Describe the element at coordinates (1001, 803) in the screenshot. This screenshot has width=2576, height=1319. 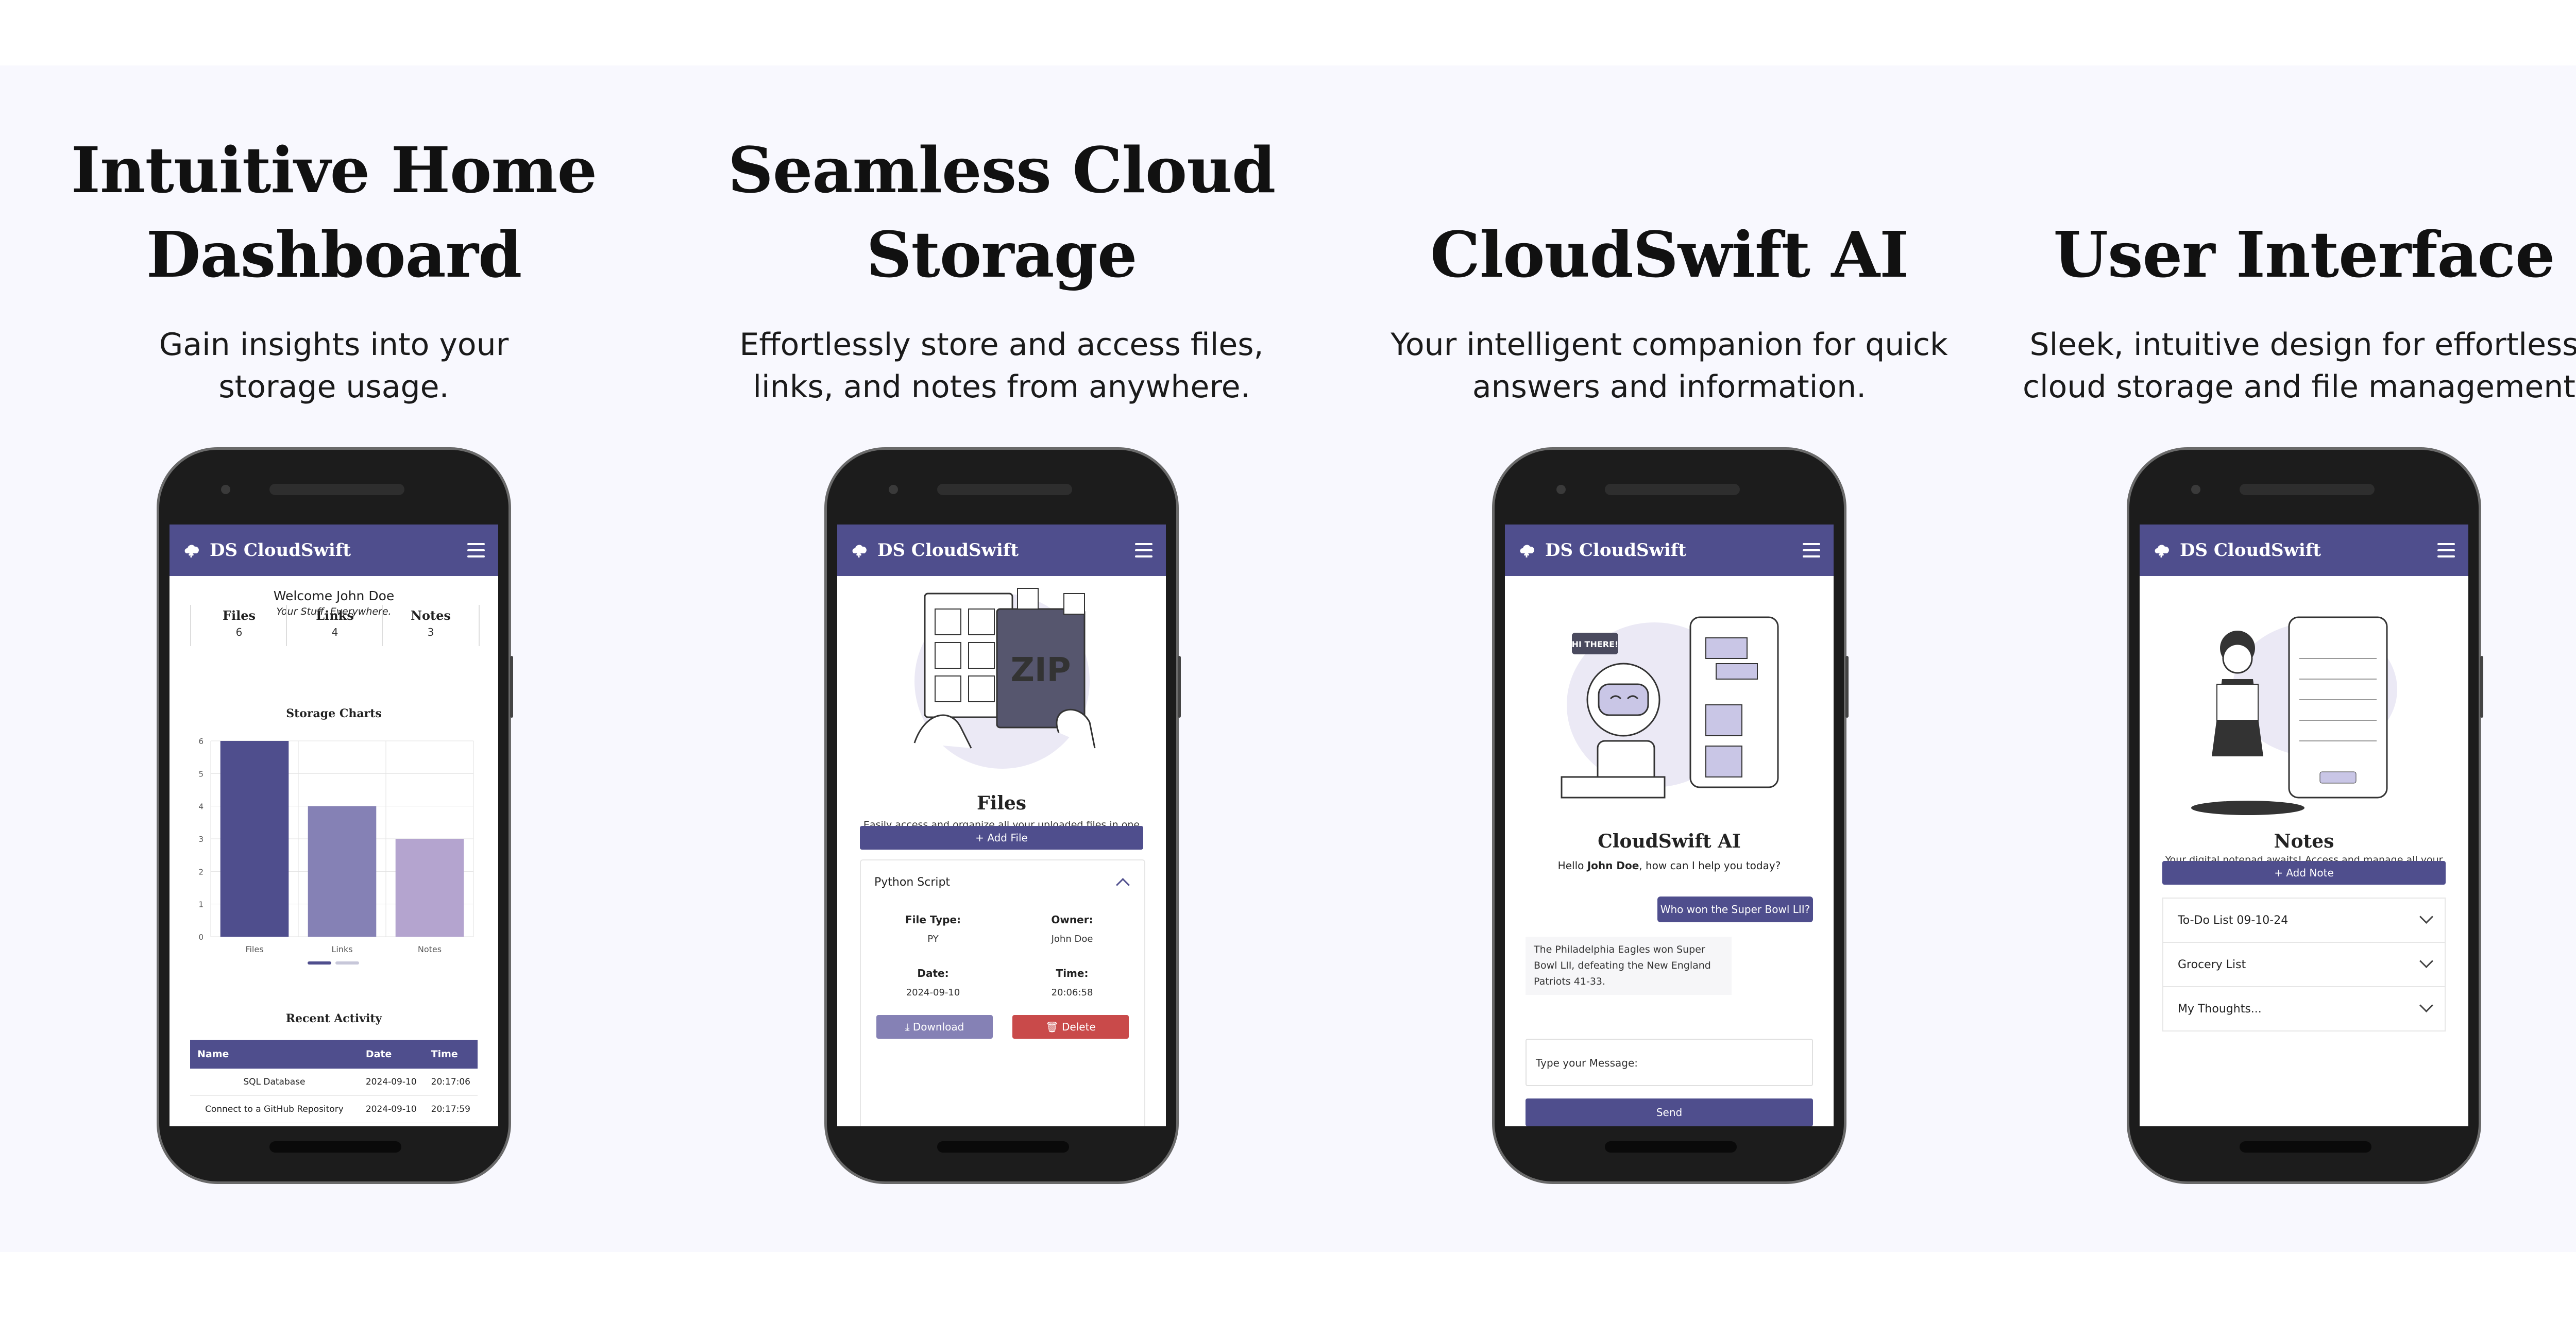
I see `section-title: Files` at that location.